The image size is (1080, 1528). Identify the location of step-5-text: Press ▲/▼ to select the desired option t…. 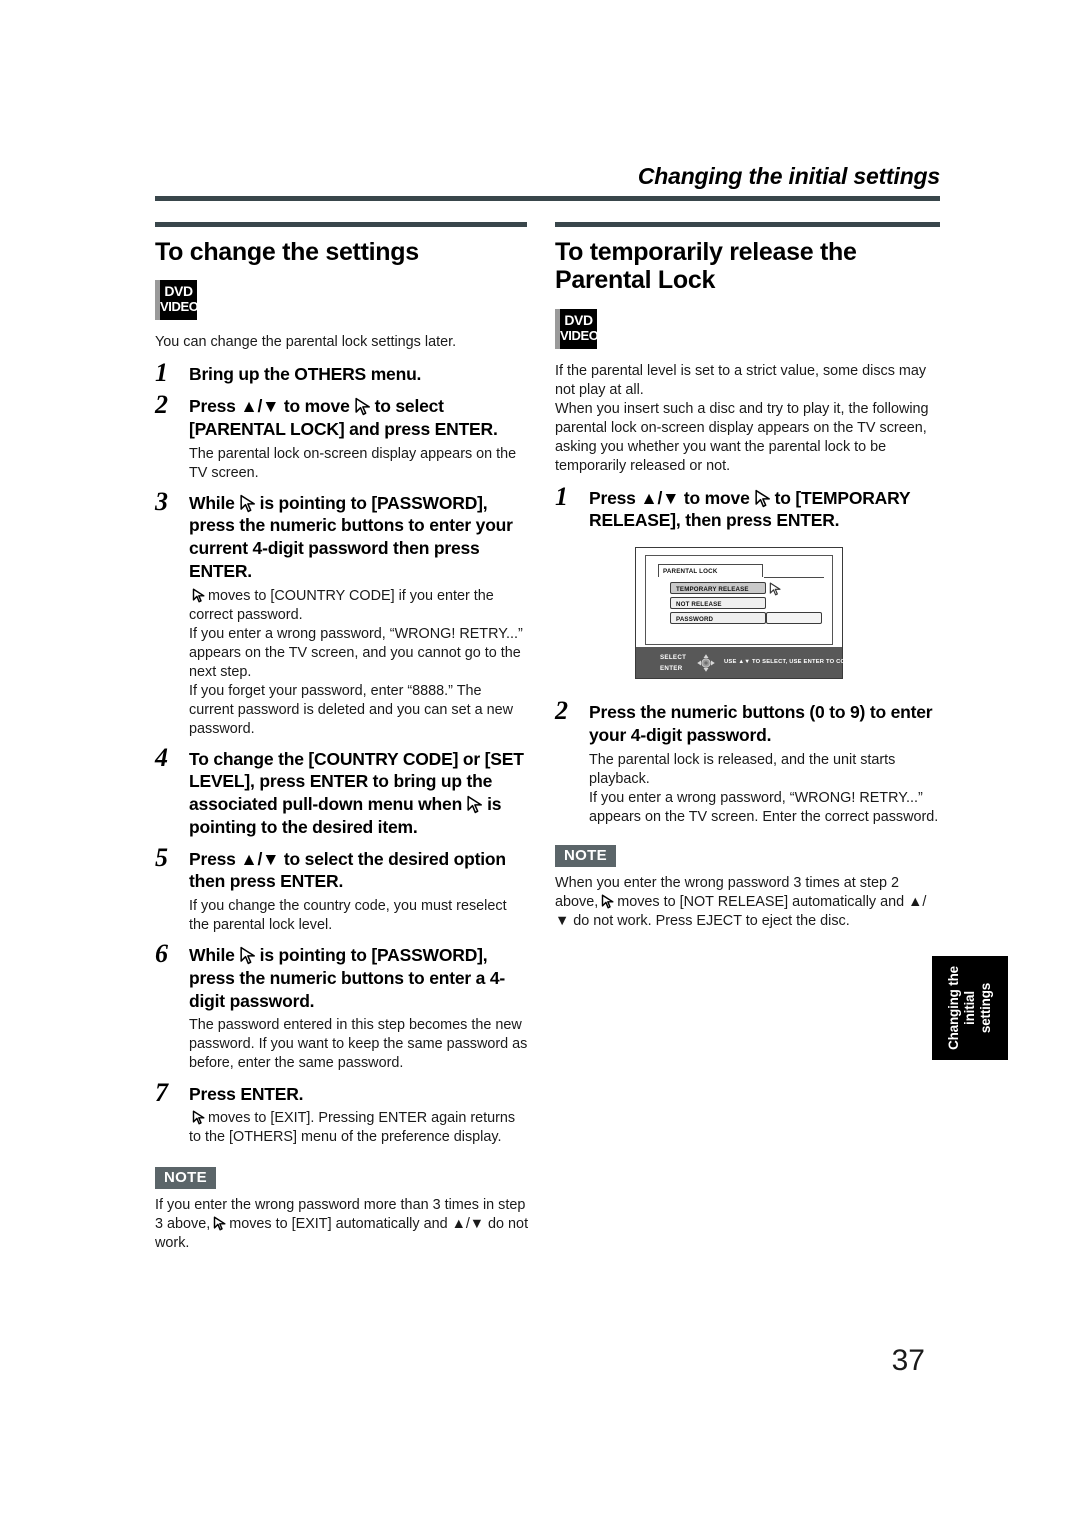
(347, 870).